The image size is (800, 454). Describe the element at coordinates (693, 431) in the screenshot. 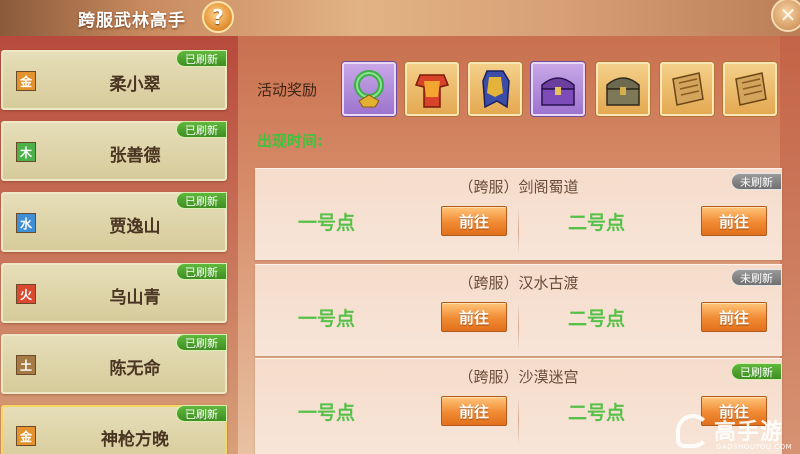

I see `watermark-g-icon` at that location.